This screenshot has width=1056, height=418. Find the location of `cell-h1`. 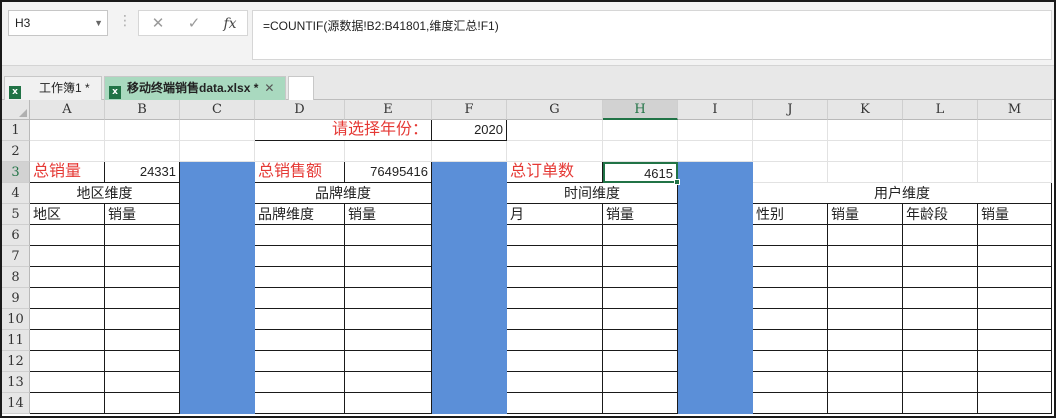

cell-h1 is located at coordinates (640, 130).